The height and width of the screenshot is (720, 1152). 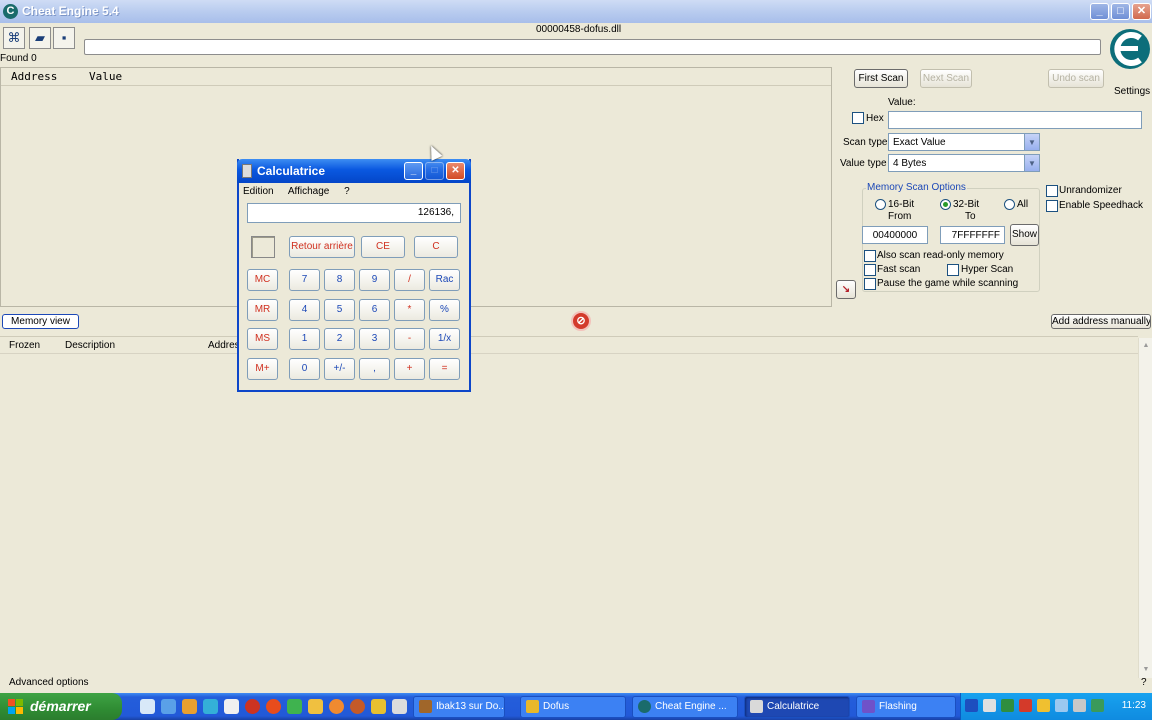 What do you see at coordinates (436, 247) in the screenshot?
I see `c-key: C` at bounding box center [436, 247].